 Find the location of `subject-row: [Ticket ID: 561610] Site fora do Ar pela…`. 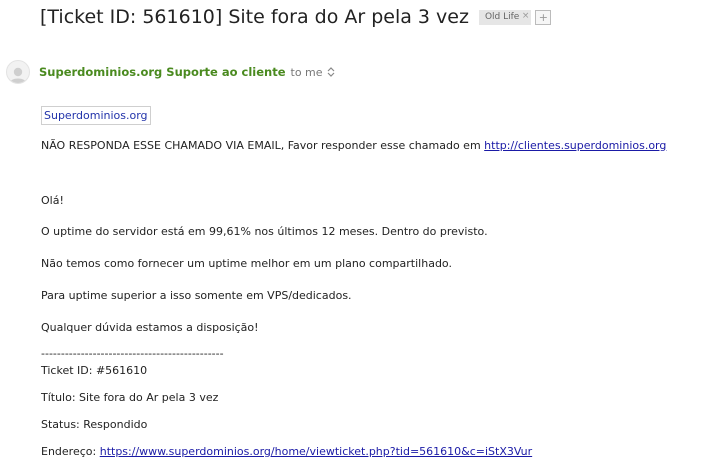

subject-row: [Ticket ID: 561610] Site fora do Ar pela… is located at coordinates (296, 17).